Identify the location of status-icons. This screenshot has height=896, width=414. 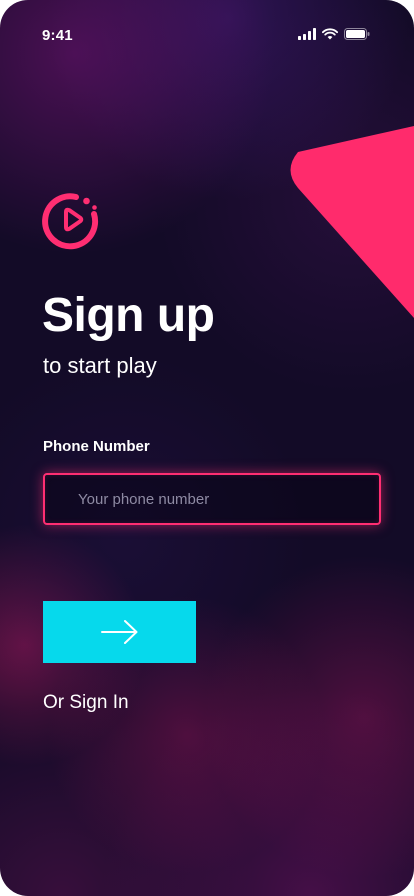
(334, 34).